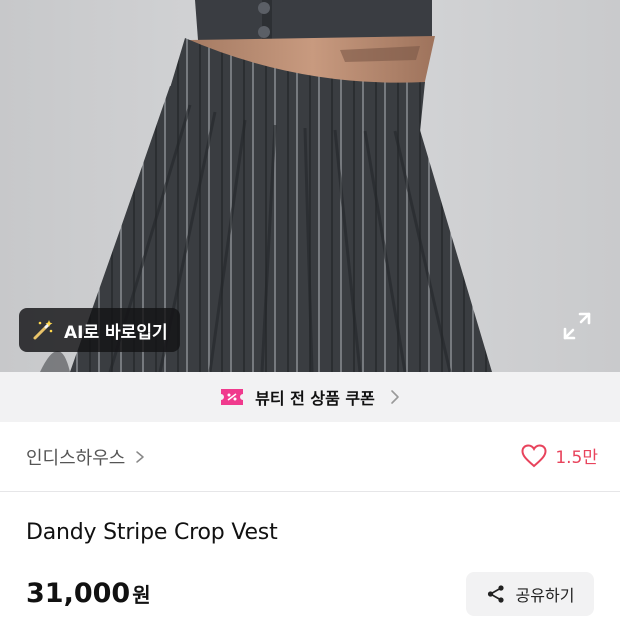 Image resolution: width=620 pixels, height=620 pixels. I want to click on product-title: Dandy Stripe Crop Vest, so click(152, 532).